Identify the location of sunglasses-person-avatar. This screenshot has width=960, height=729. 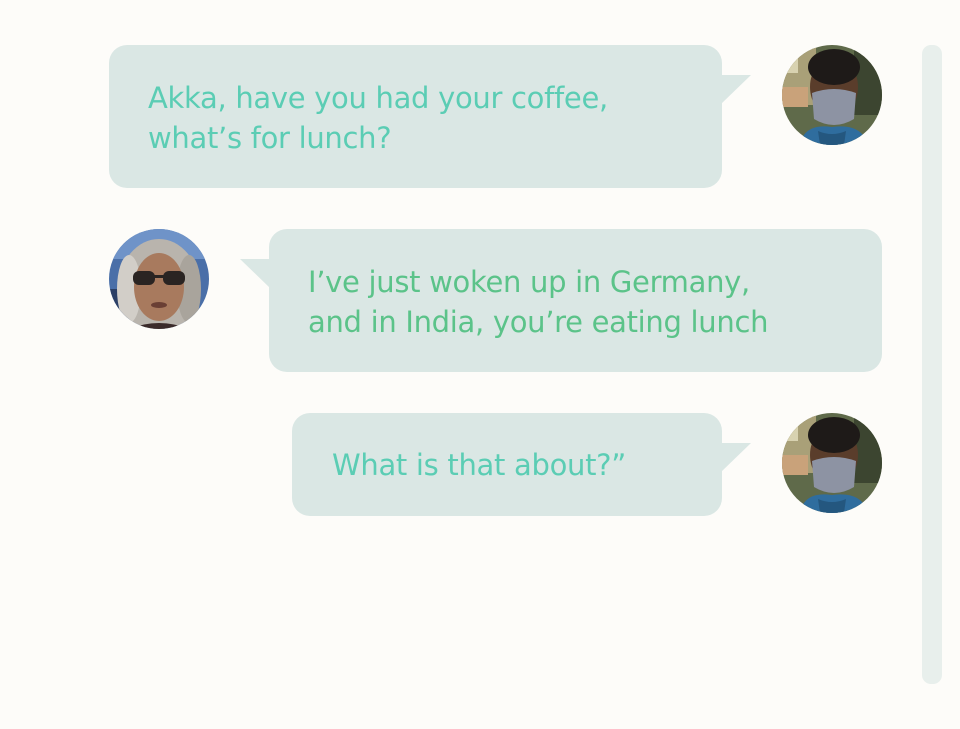
(159, 279).